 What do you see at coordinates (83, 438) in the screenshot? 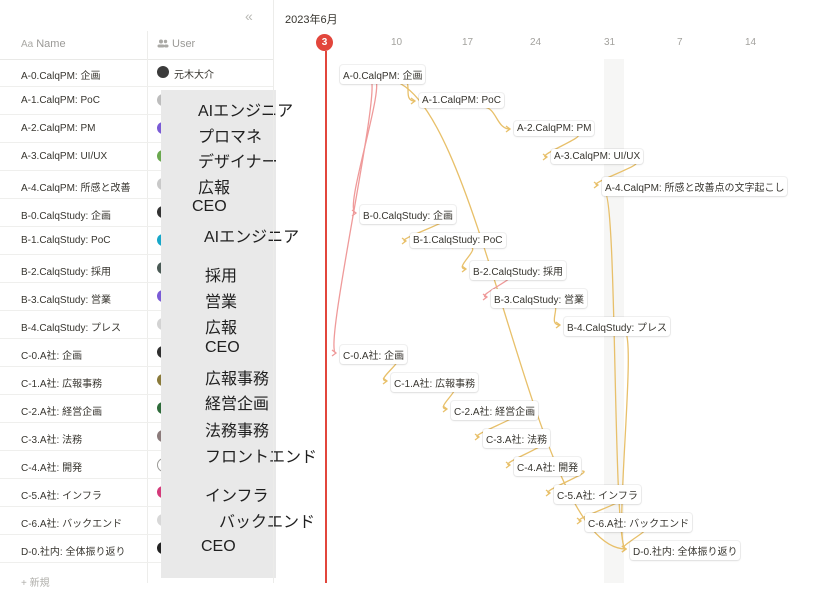
I see `task-name-cell: C-3.A社: 法務` at bounding box center [83, 438].